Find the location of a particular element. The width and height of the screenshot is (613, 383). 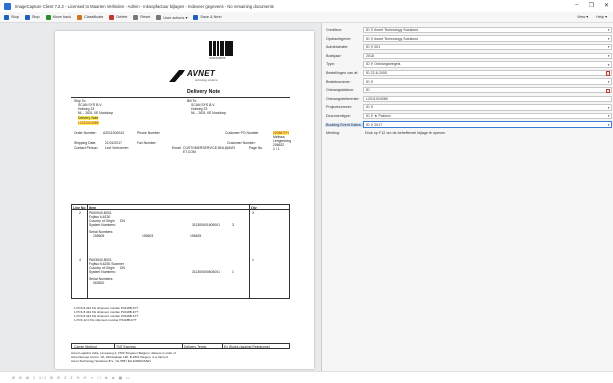

toolbar-button-label: Delete is located at coordinates (122, 17).